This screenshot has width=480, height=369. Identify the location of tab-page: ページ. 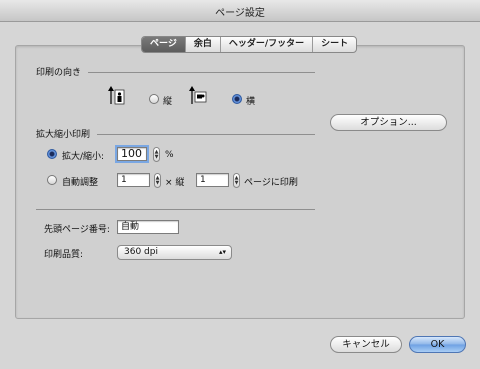
(164, 44).